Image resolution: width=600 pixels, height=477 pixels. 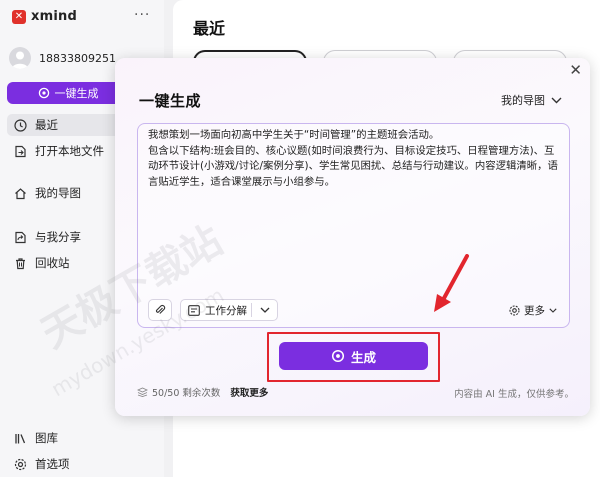 I want to click on user-profile: 18833809251, so click(x=62, y=58).